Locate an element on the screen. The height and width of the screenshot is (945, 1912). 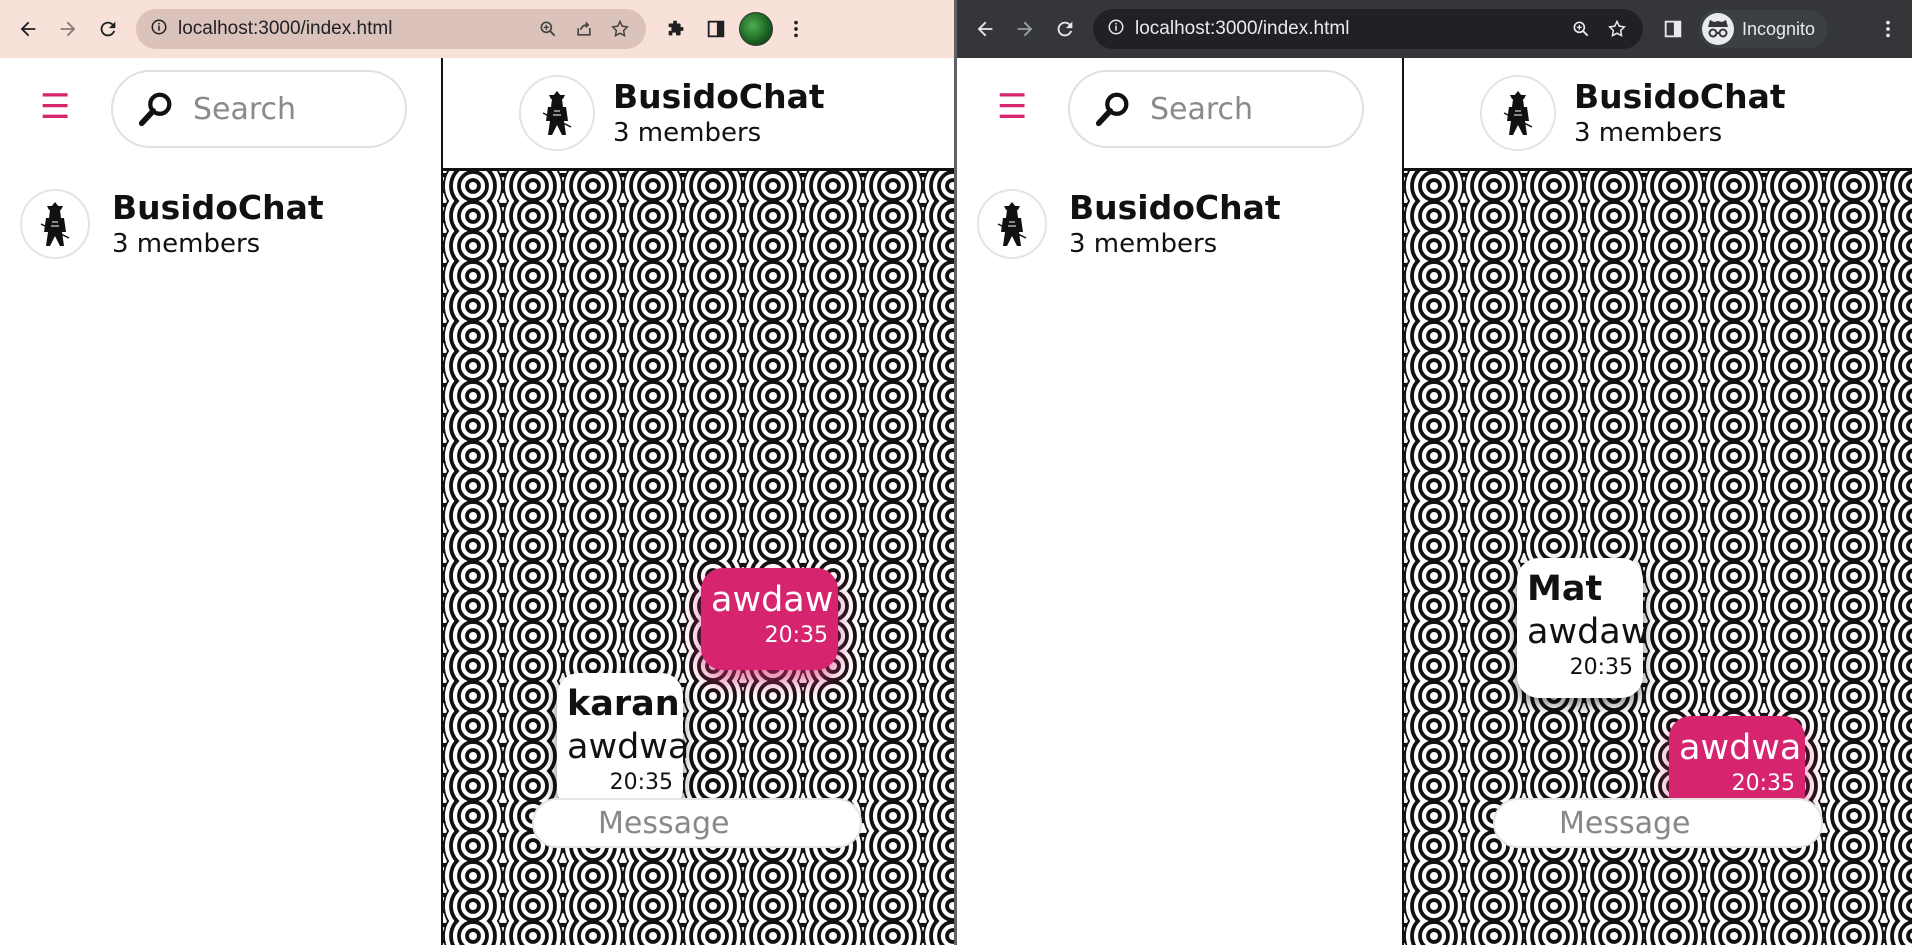
incognito-label: Incognito is located at coordinates (1779, 28).